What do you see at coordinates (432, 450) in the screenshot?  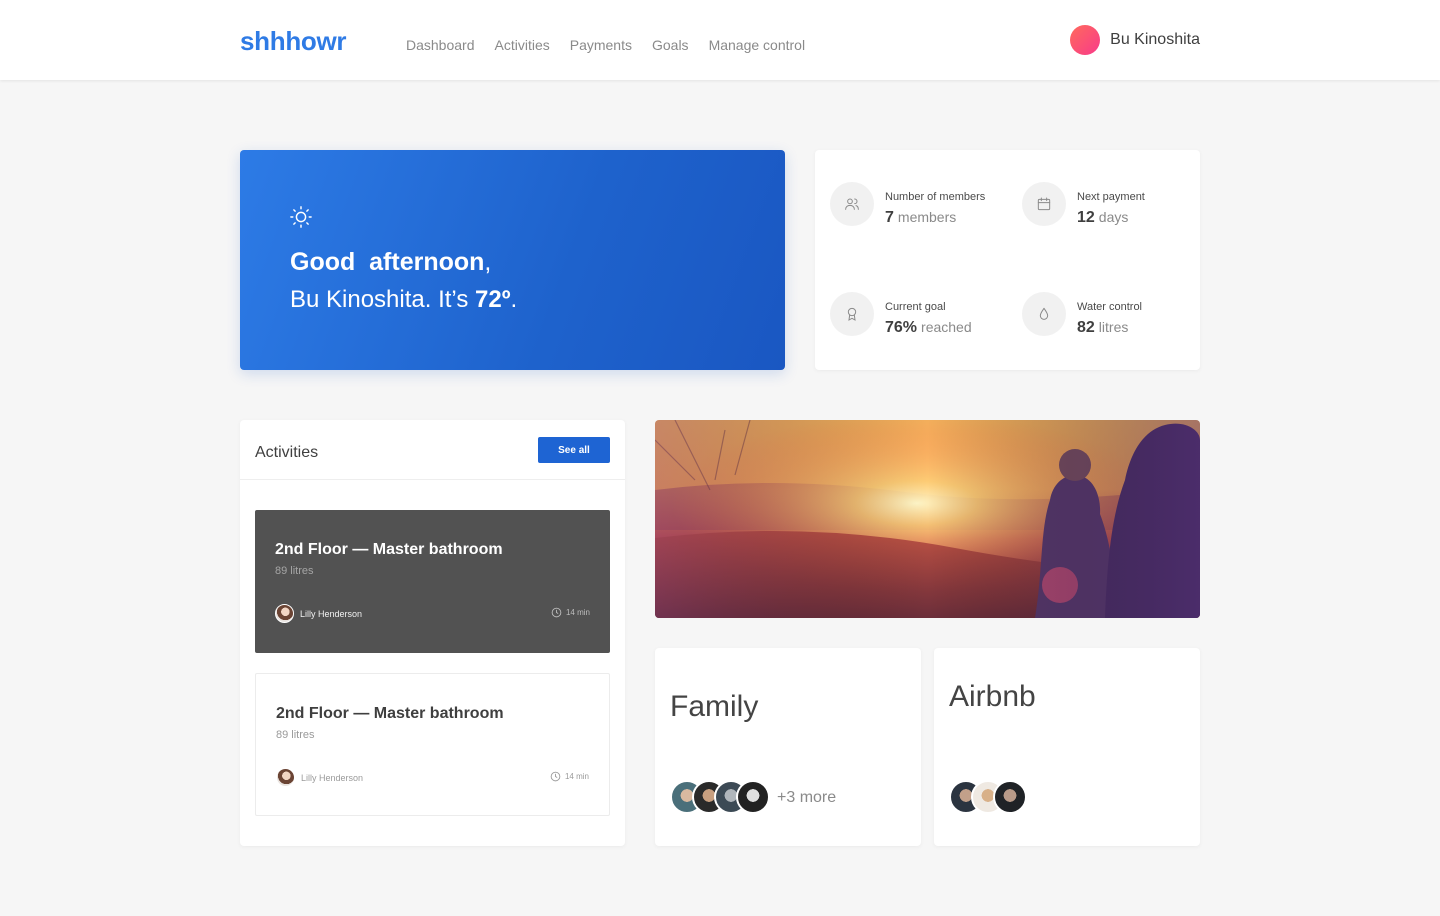 I see `activities-header: Activities See all` at bounding box center [432, 450].